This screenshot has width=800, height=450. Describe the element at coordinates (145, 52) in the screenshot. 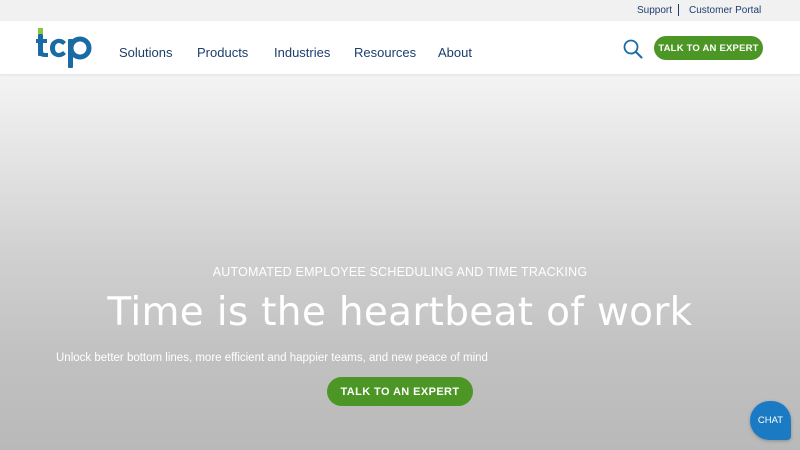

I see `nav-solutions: Solutions` at that location.